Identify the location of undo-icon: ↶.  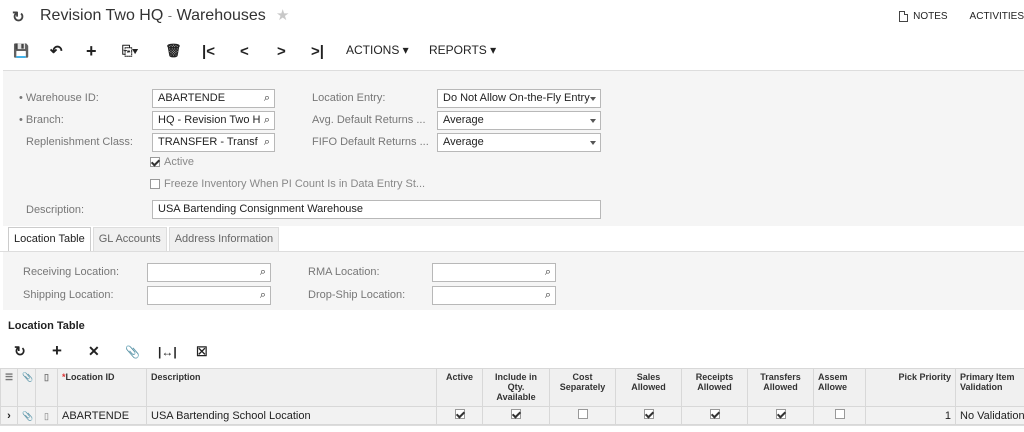
(56, 51).